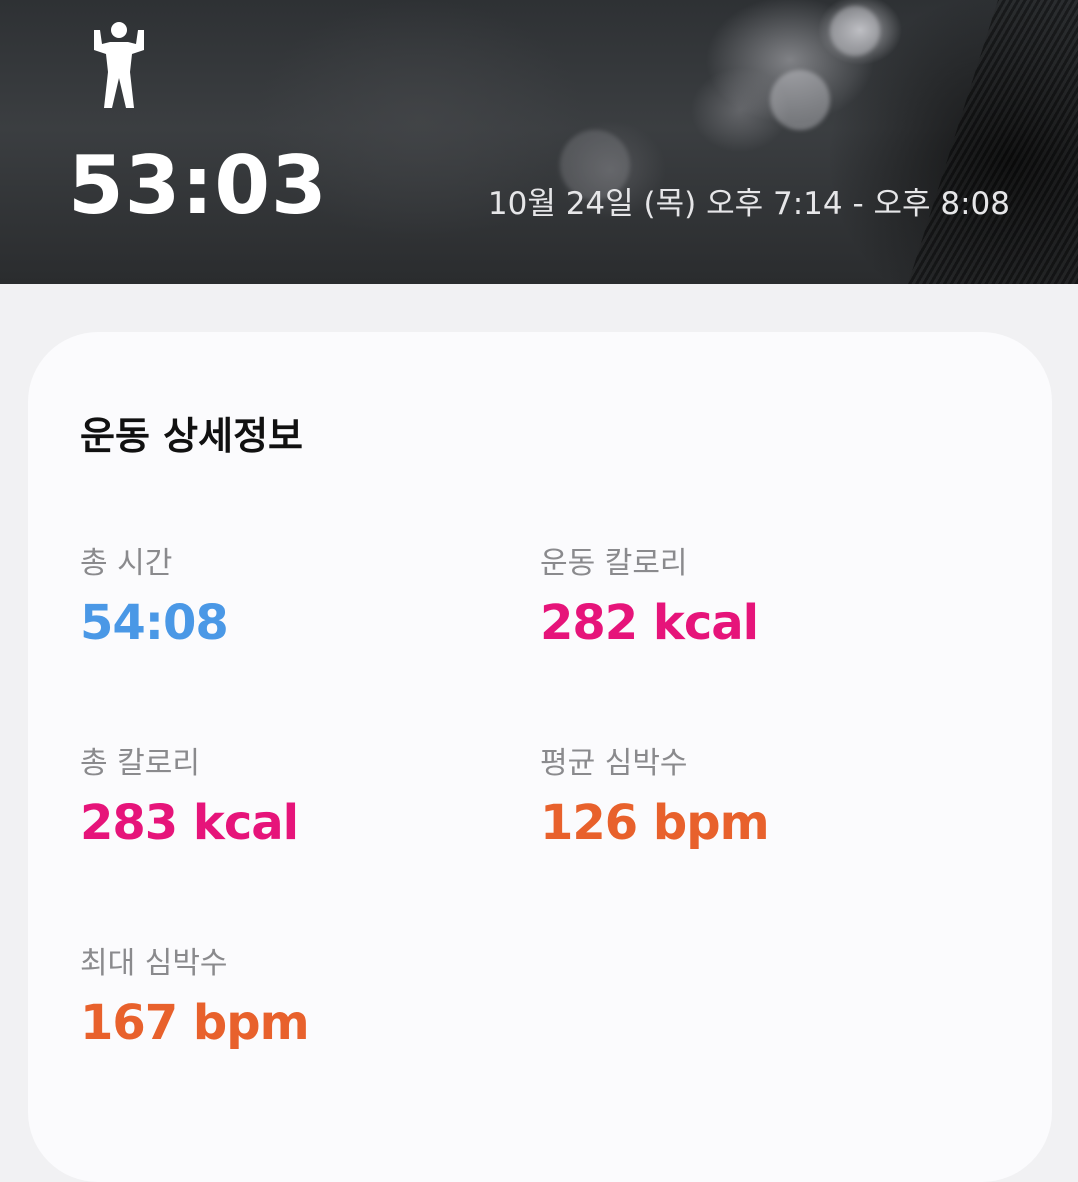  Describe the element at coordinates (189, 823) in the screenshot. I see `metric-value: 283 kcal` at that location.